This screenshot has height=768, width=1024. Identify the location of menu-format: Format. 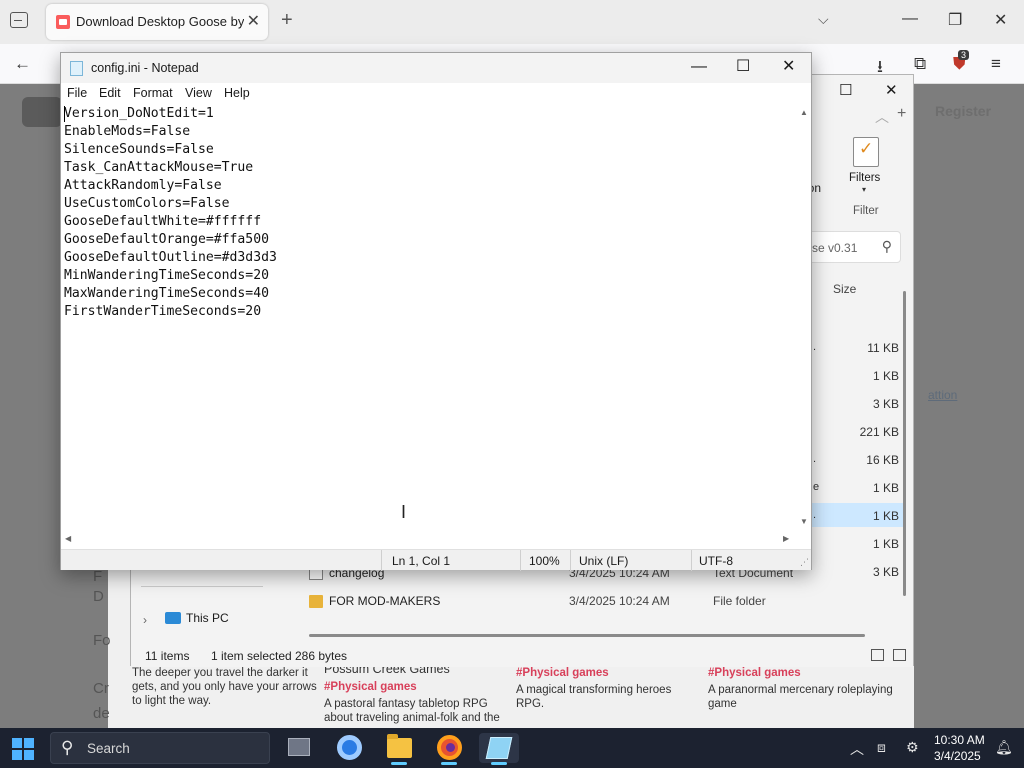
(153, 93).